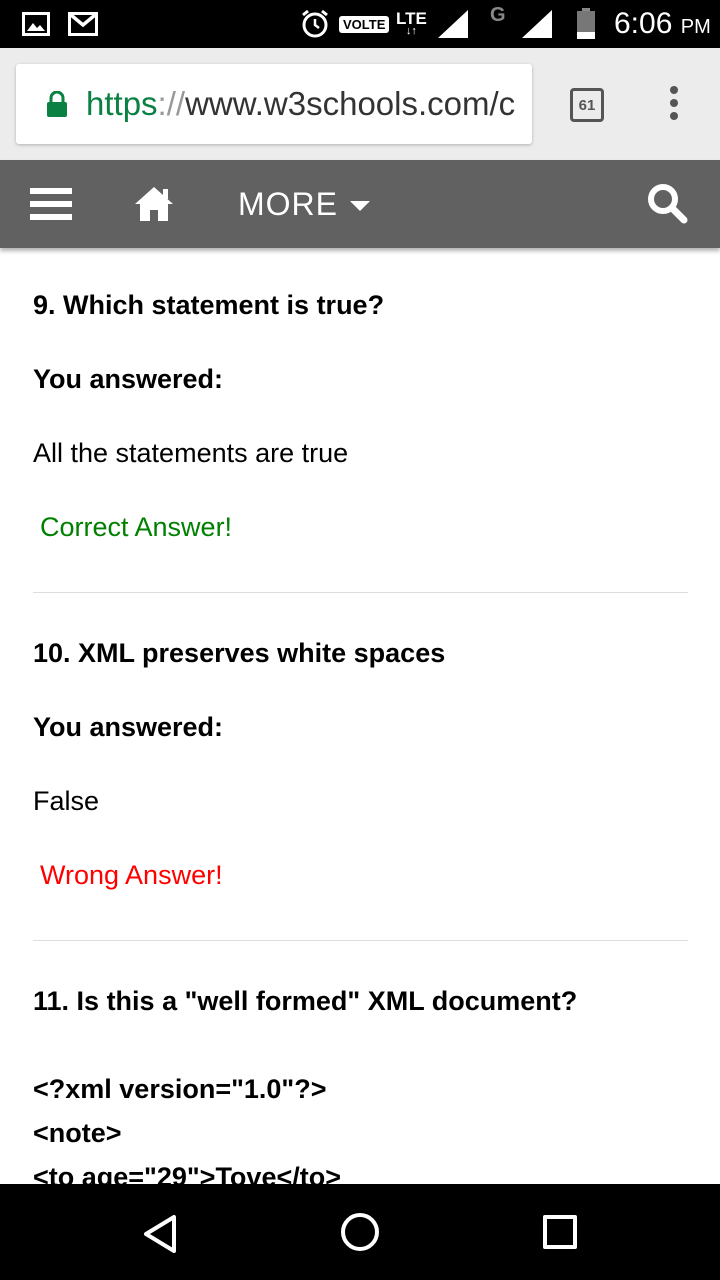  I want to click on signal-strength-icon, so click(453, 24).